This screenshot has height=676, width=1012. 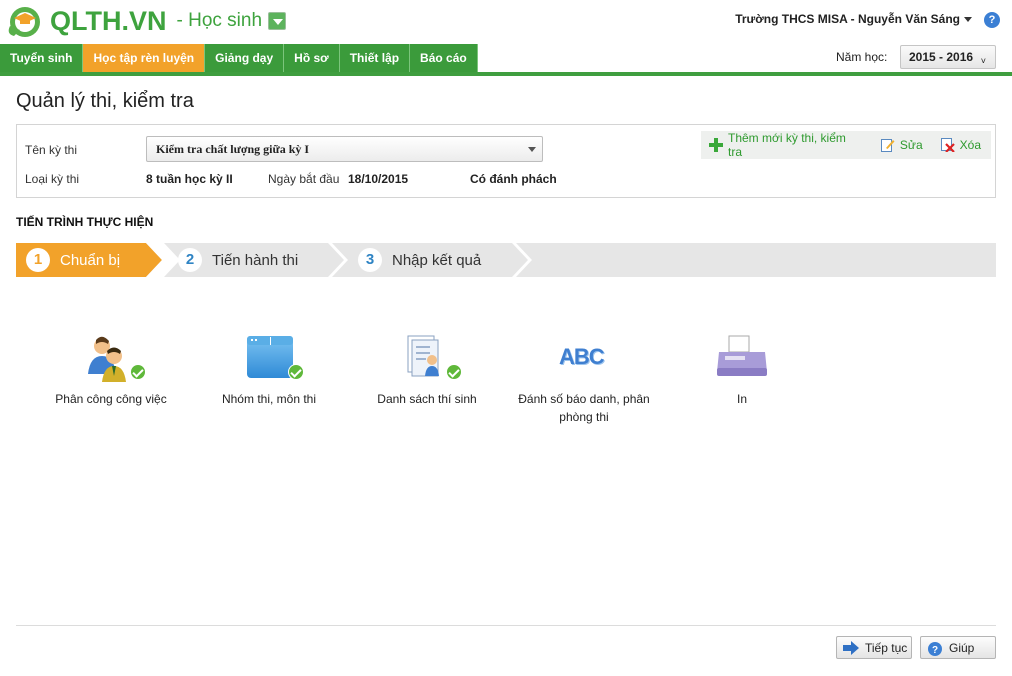 I want to click on step-1-number: 1, so click(x=38, y=260).